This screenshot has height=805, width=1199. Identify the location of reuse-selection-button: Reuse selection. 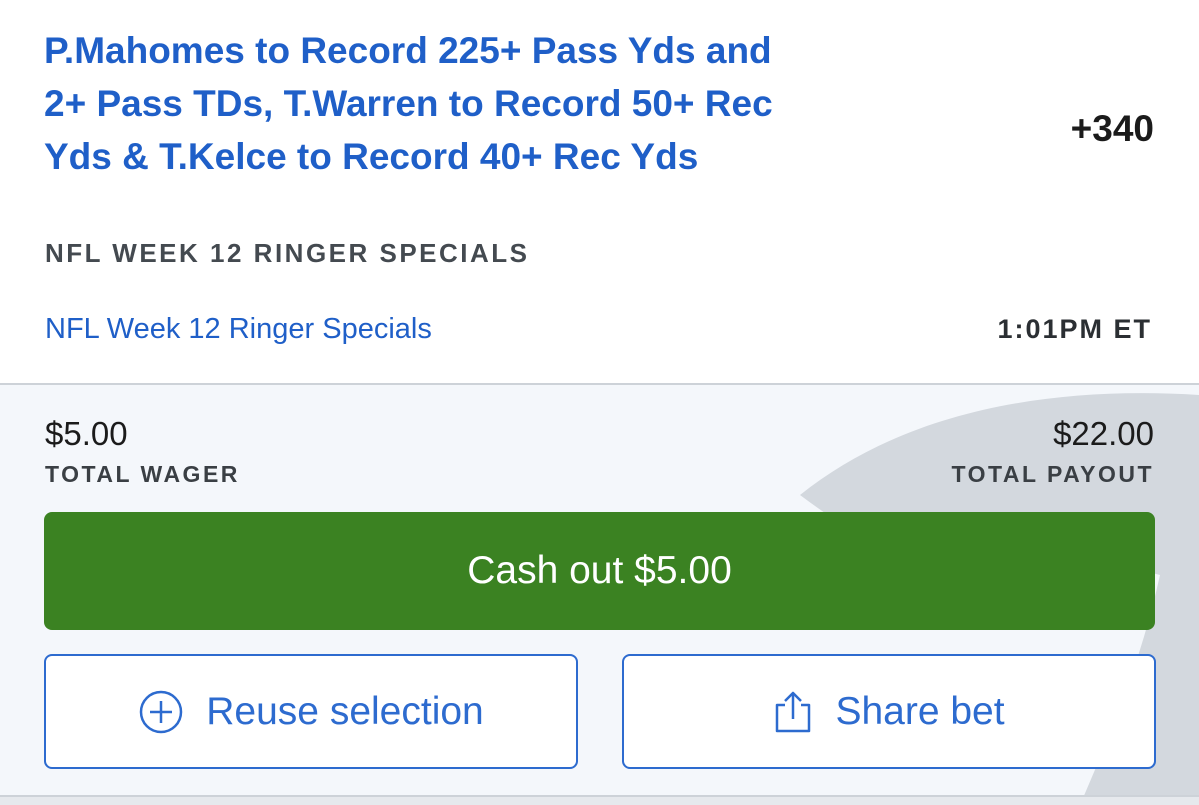
(311, 711).